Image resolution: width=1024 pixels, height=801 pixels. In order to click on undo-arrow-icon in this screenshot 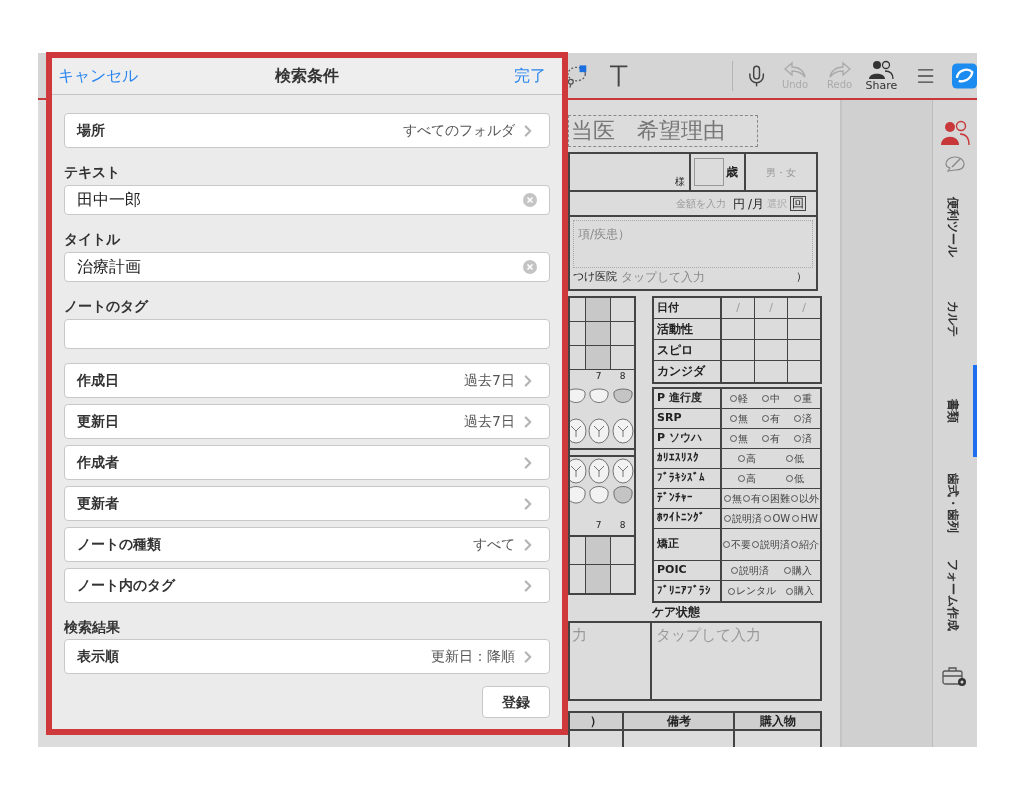, I will do `click(794, 69)`.